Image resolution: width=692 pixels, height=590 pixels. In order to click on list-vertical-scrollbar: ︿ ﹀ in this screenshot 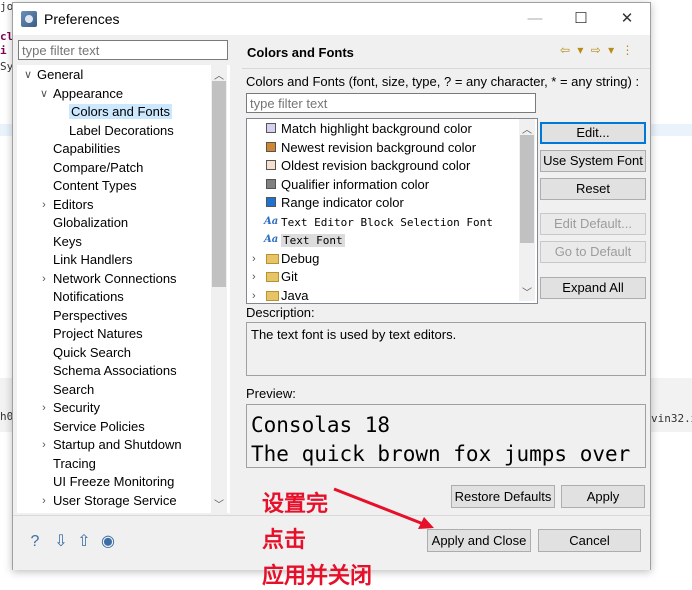, I will do `click(527, 210)`.